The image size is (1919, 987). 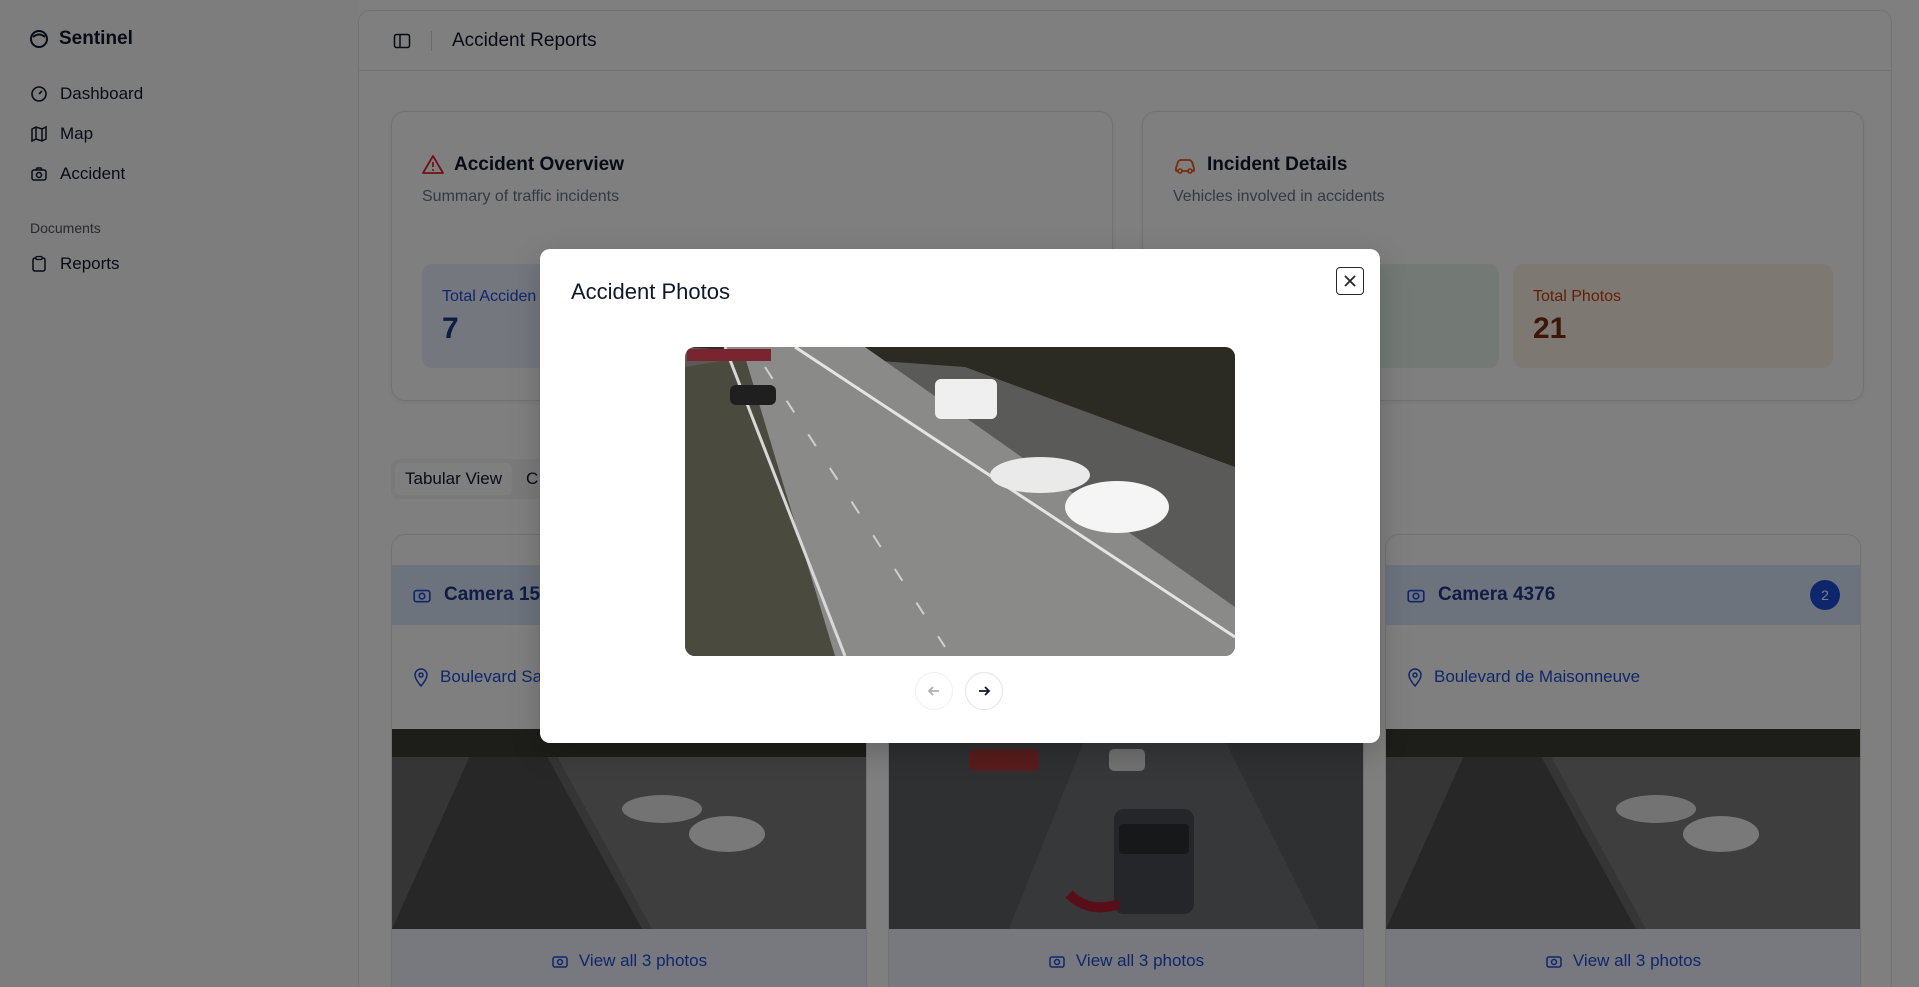 What do you see at coordinates (650, 291) in the screenshot?
I see `dialog-title: Accident Photos` at bounding box center [650, 291].